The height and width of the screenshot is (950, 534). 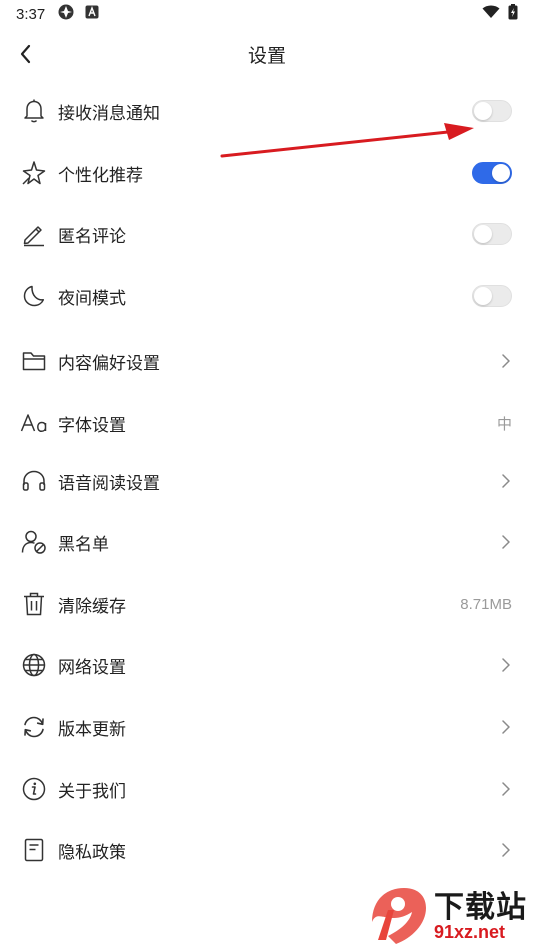 I want to click on setting-row-privacy-policy: 隐私政策, so click(x=267, y=850).